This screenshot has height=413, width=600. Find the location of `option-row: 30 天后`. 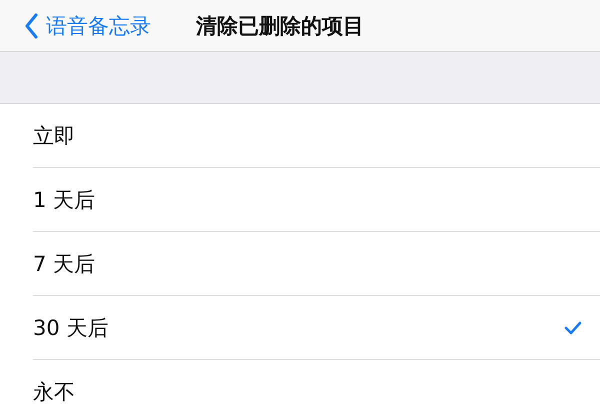

option-row: 30 天后 is located at coordinates (316, 328).